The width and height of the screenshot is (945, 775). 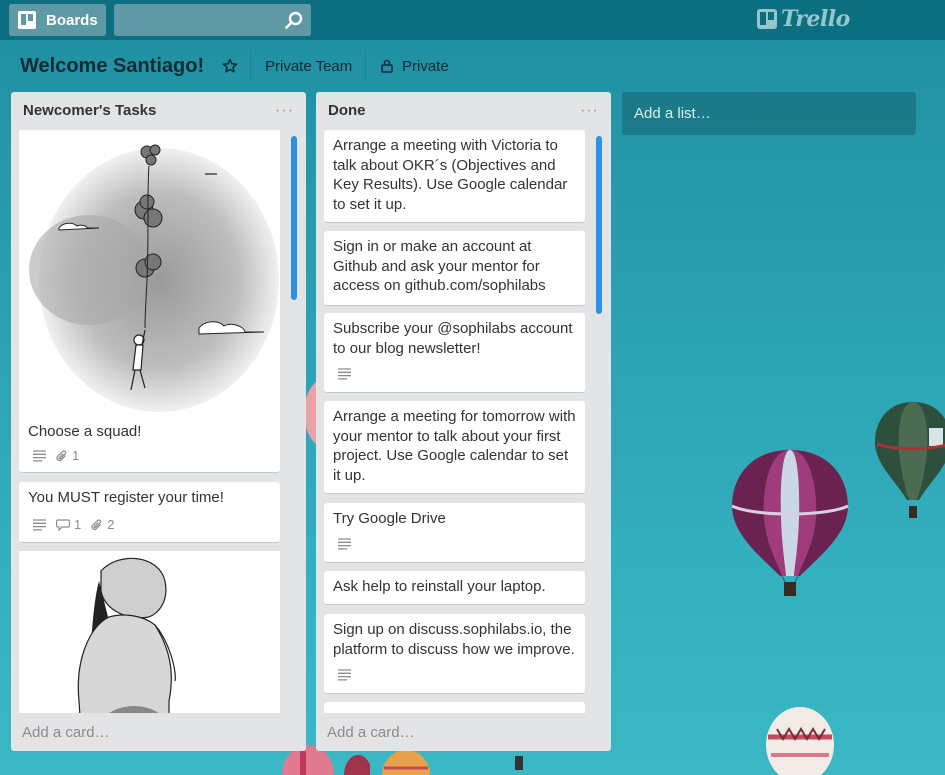 I want to click on trello-logo-icon, so click(x=767, y=19).